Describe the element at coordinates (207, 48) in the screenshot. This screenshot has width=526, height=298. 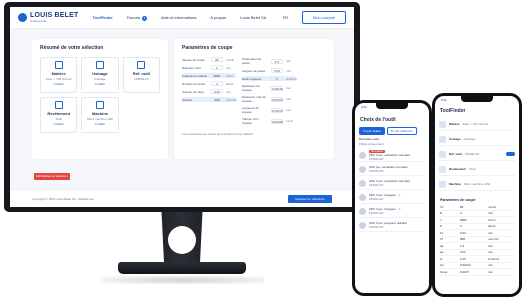
I see `cutting-params-title: Paramètres de coupe` at that location.